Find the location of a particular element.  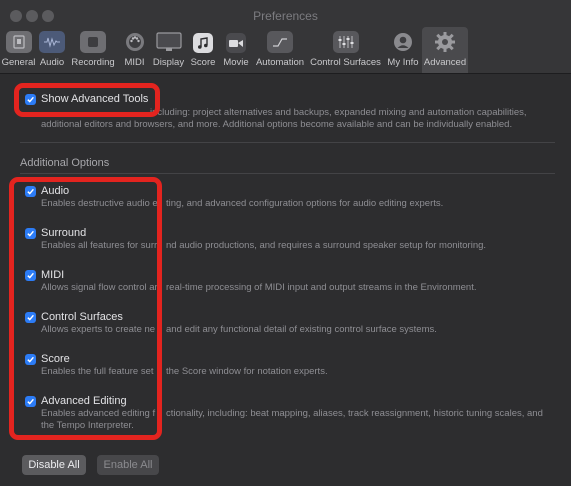

score-description-right: the Score window for notation experts. is located at coordinates (247, 371).